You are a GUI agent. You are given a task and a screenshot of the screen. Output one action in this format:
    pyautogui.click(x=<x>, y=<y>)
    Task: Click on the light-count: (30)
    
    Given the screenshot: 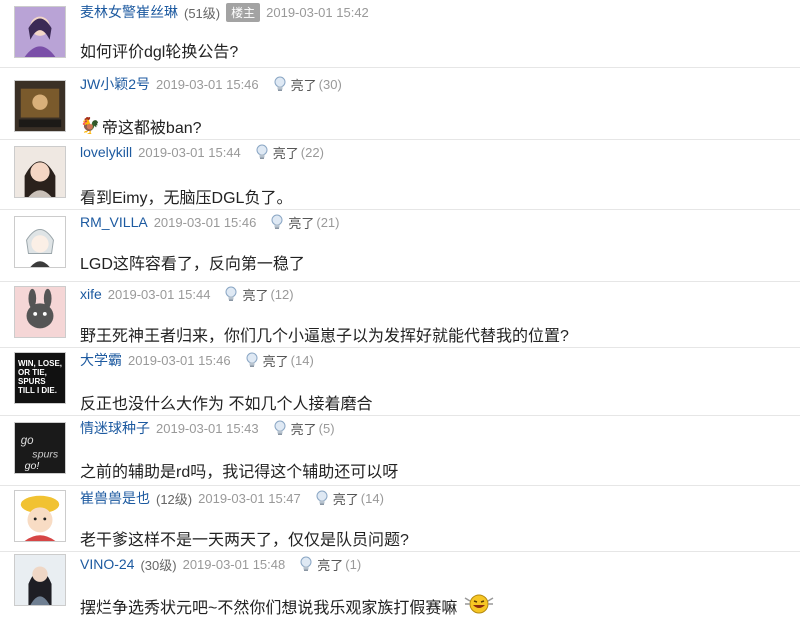 What is the action you would take?
    pyautogui.click(x=330, y=84)
    